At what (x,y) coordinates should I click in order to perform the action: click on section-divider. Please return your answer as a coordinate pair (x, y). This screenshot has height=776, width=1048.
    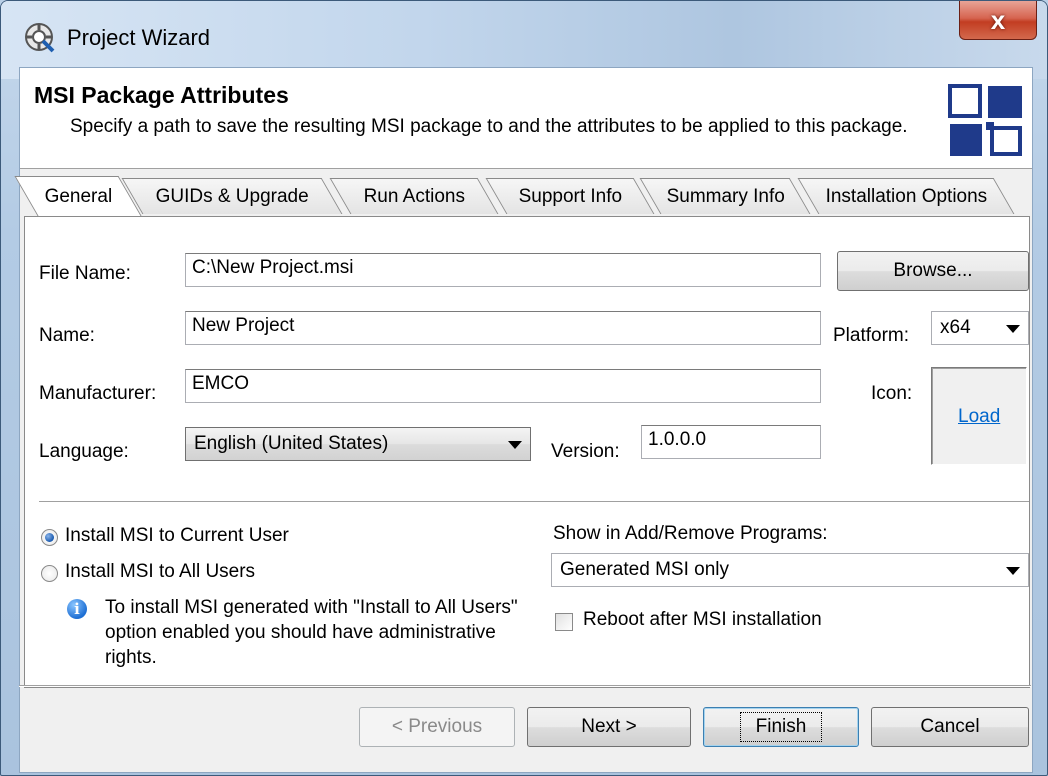
    Looking at the image, I should click on (534, 502).